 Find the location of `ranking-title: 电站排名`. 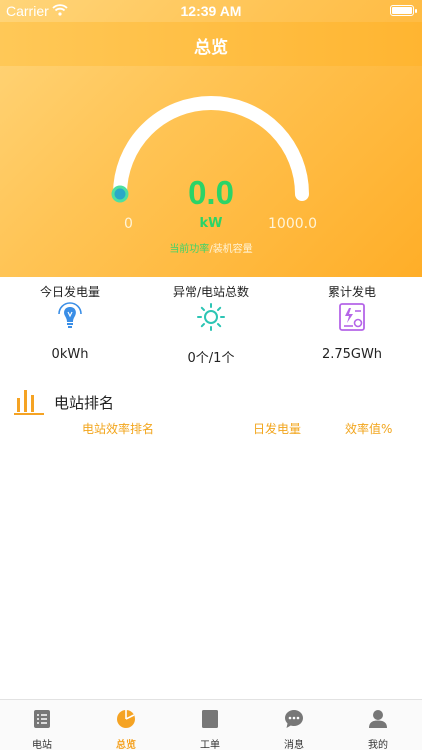

ranking-title: 电站排名 is located at coordinates (84, 403).